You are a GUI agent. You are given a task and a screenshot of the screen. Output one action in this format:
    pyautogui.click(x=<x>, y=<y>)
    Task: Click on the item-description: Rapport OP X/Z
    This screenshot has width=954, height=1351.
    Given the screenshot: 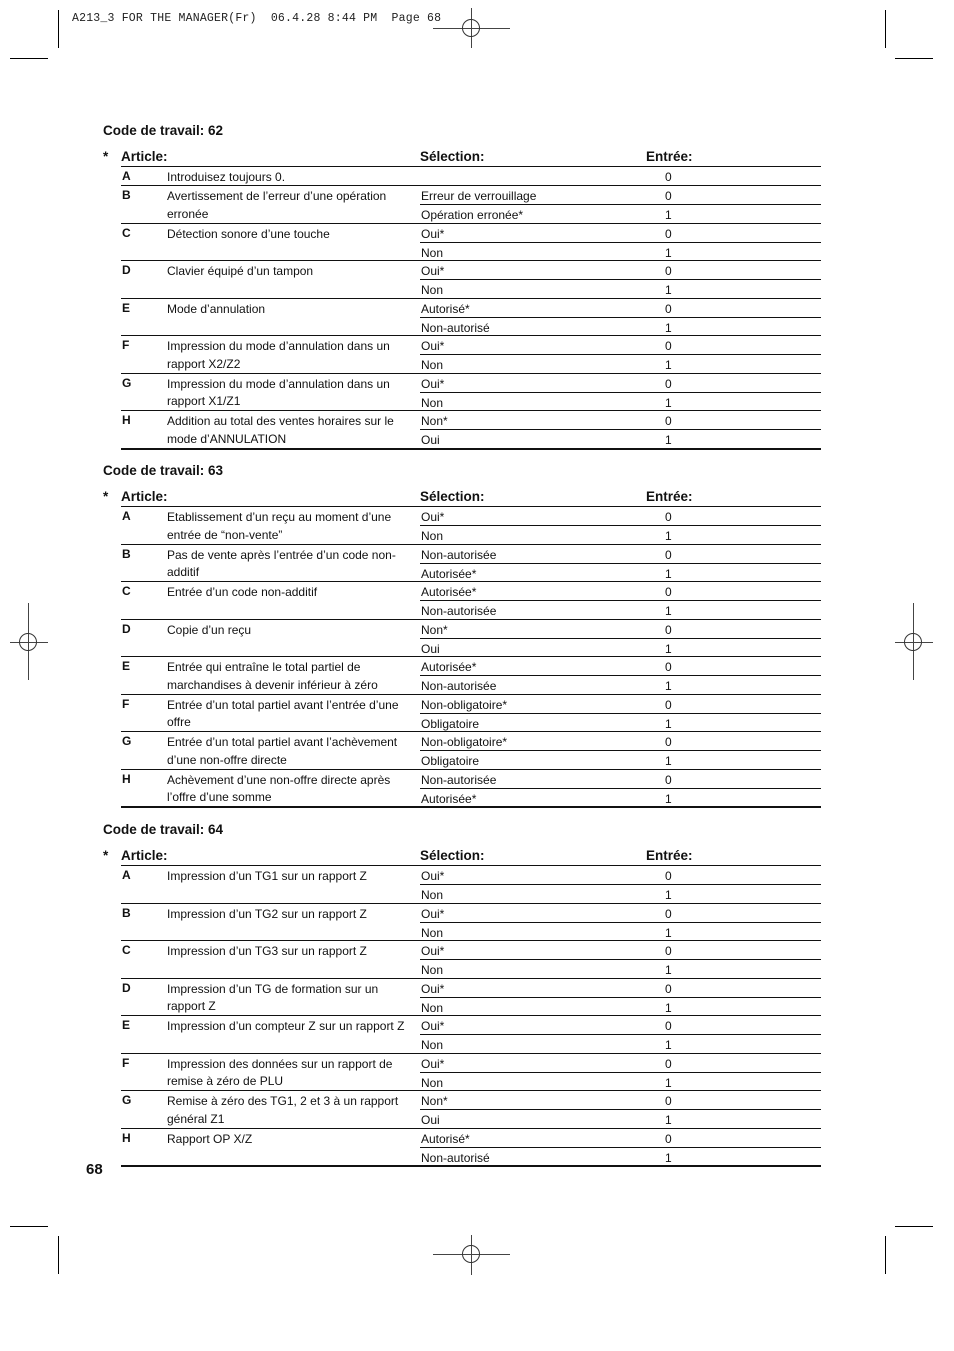 What is the action you would take?
    pyautogui.click(x=210, y=1138)
    